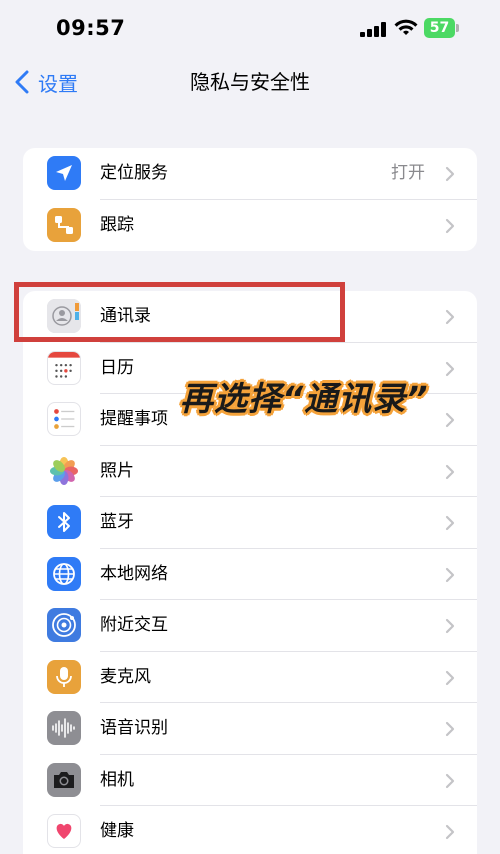 This screenshot has width=500, height=854. What do you see at coordinates (250, 523) in the screenshot?
I see `row-bluetooth: 蓝牙` at bounding box center [250, 523].